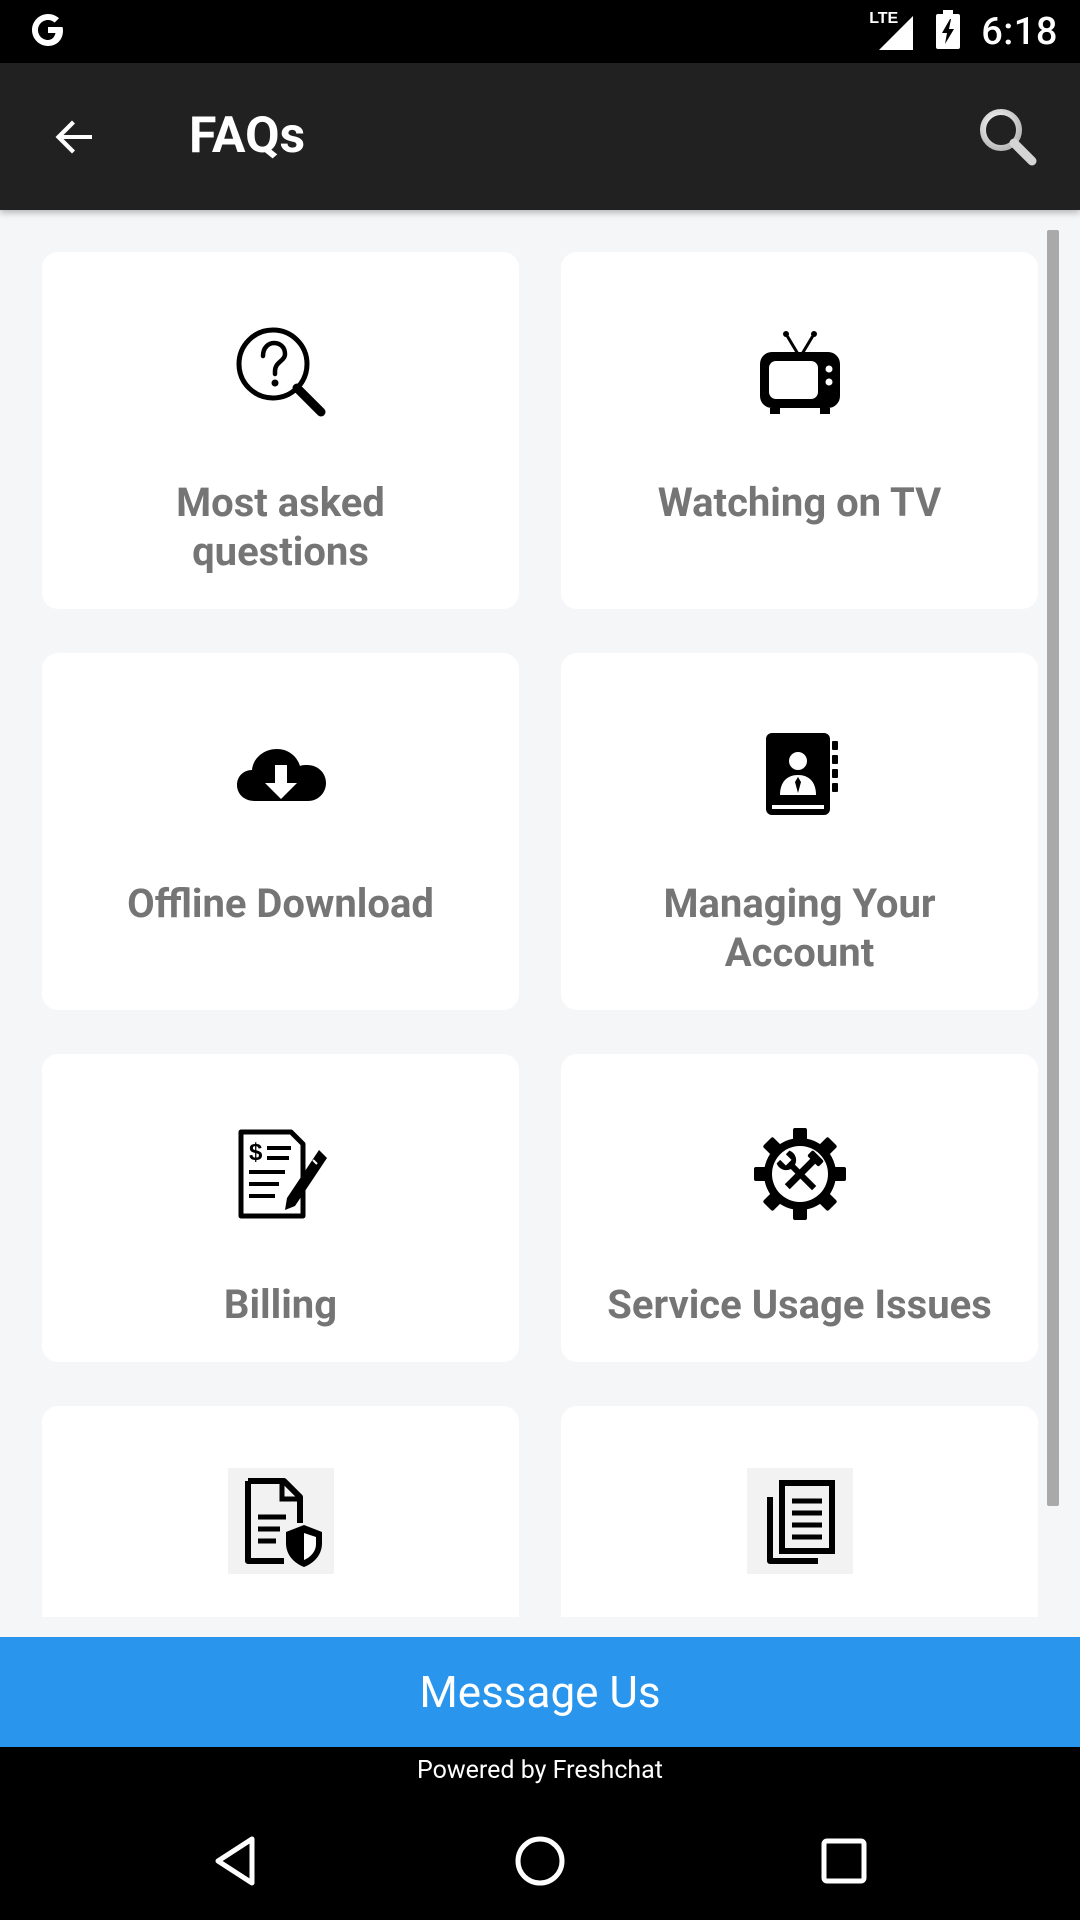  What do you see at coordinates (48, 32) in the screenshot?
I see `google-icon` at bounding box center [48, 32].